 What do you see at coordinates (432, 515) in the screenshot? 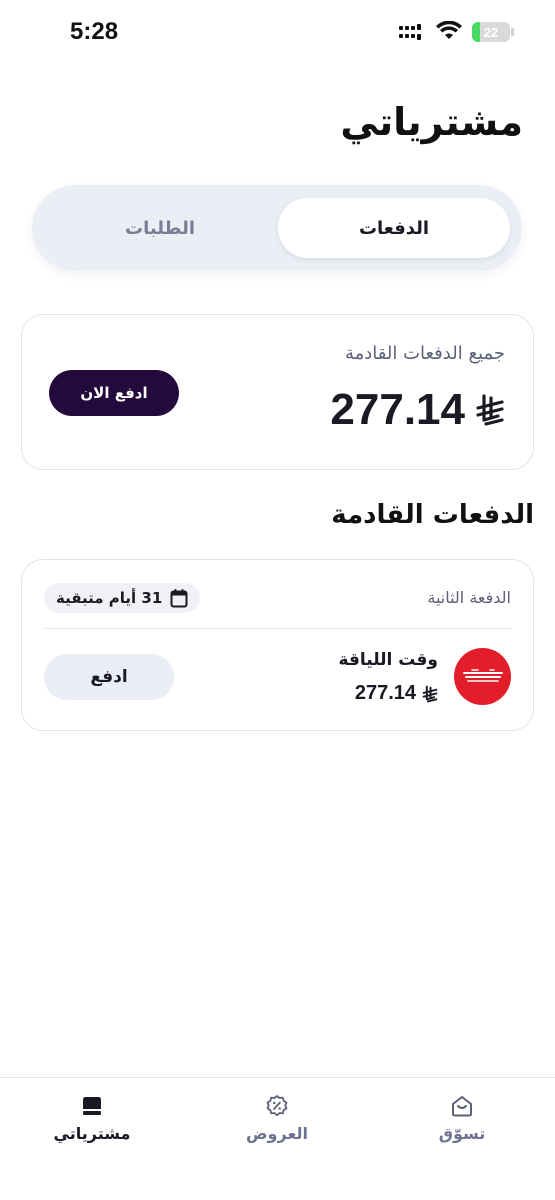
I see `upcoming-payments-title: الدفعات القادمة` at bounding box center [432, 515].